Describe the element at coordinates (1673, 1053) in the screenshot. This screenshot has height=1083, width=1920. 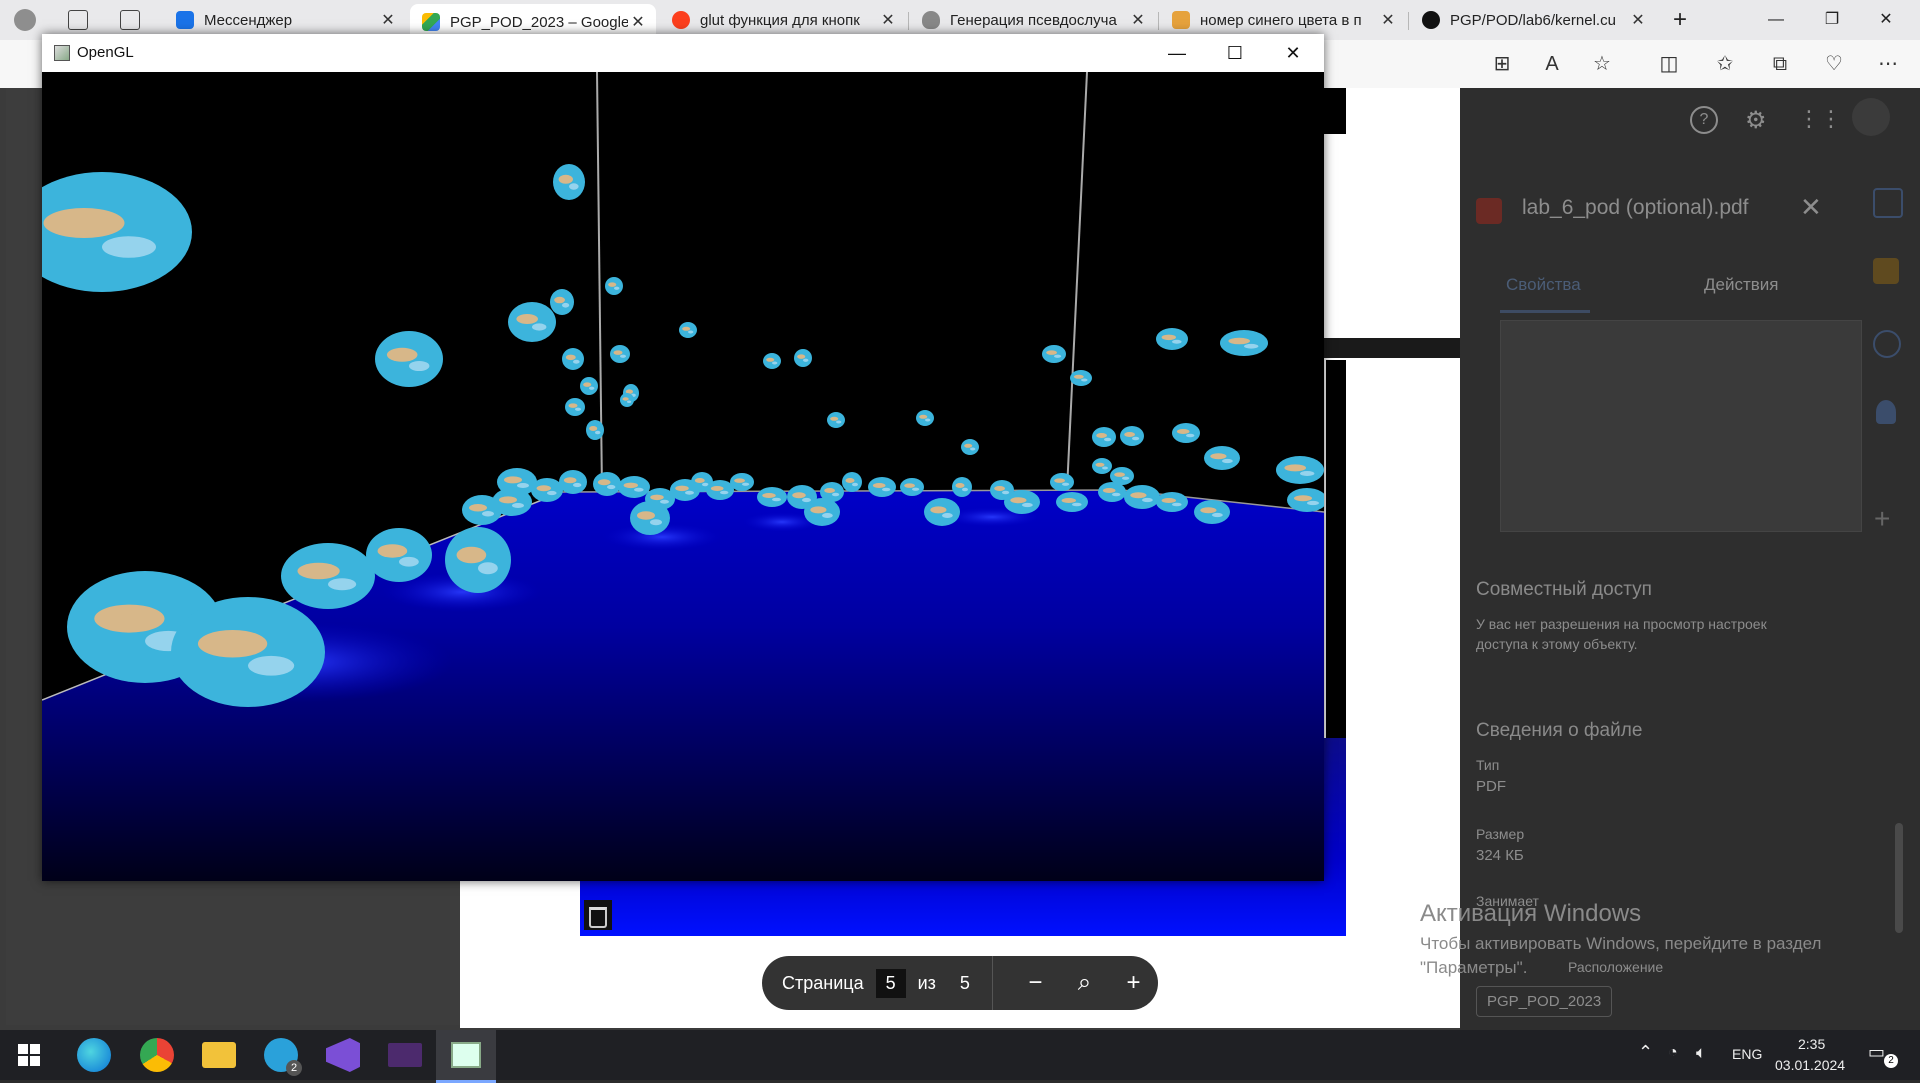
I see `network-icon: ◔` at that location.